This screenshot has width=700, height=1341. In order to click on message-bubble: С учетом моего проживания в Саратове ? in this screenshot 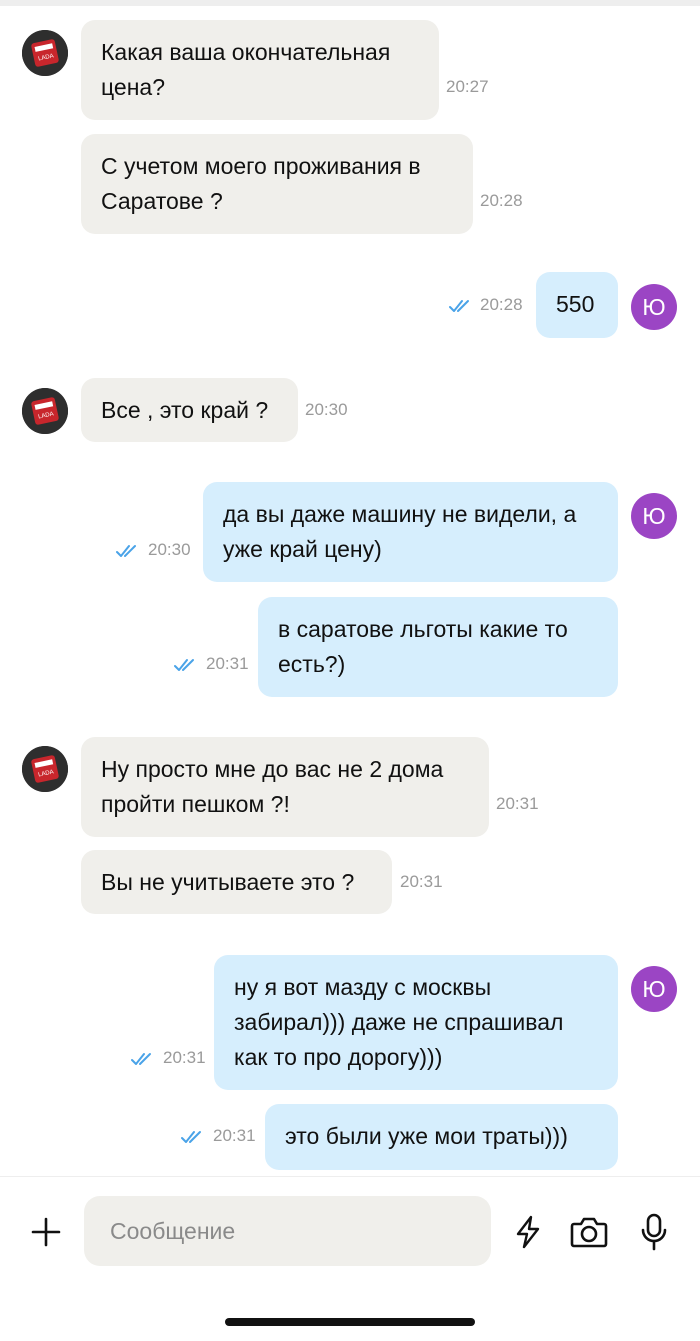, I will do `click(277, 184)`.